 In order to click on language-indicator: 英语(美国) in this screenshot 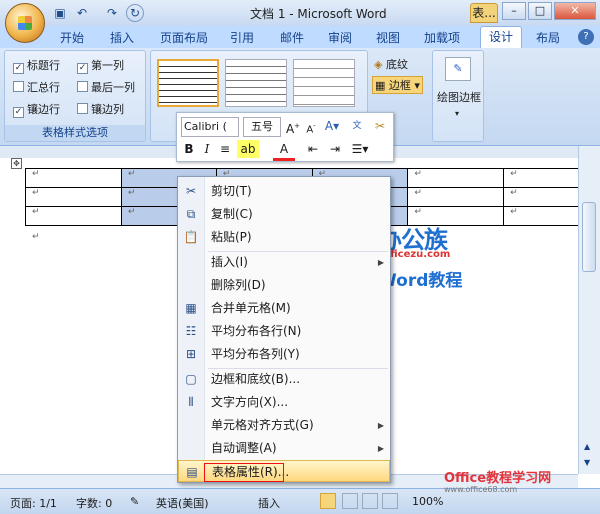, I will do `click(182, 503)`.